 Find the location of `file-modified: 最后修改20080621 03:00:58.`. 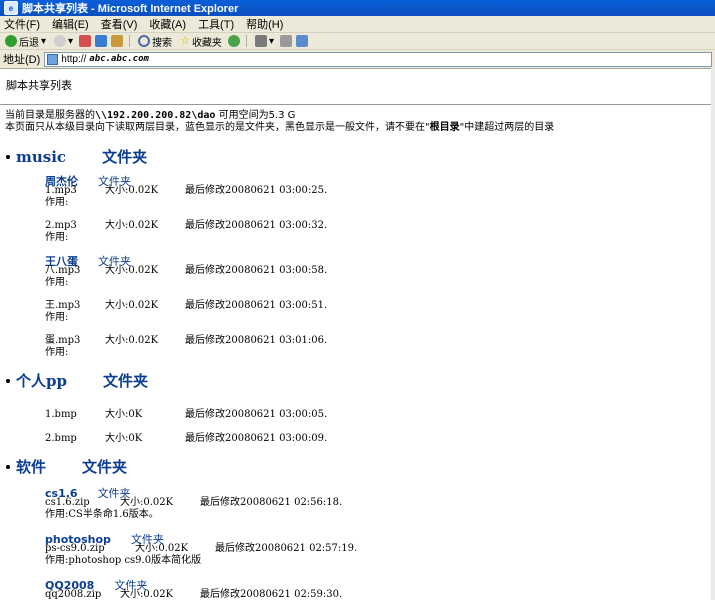

file-modified: 最后修改20080621 03:00:58. is located at coordinates (256, 270).